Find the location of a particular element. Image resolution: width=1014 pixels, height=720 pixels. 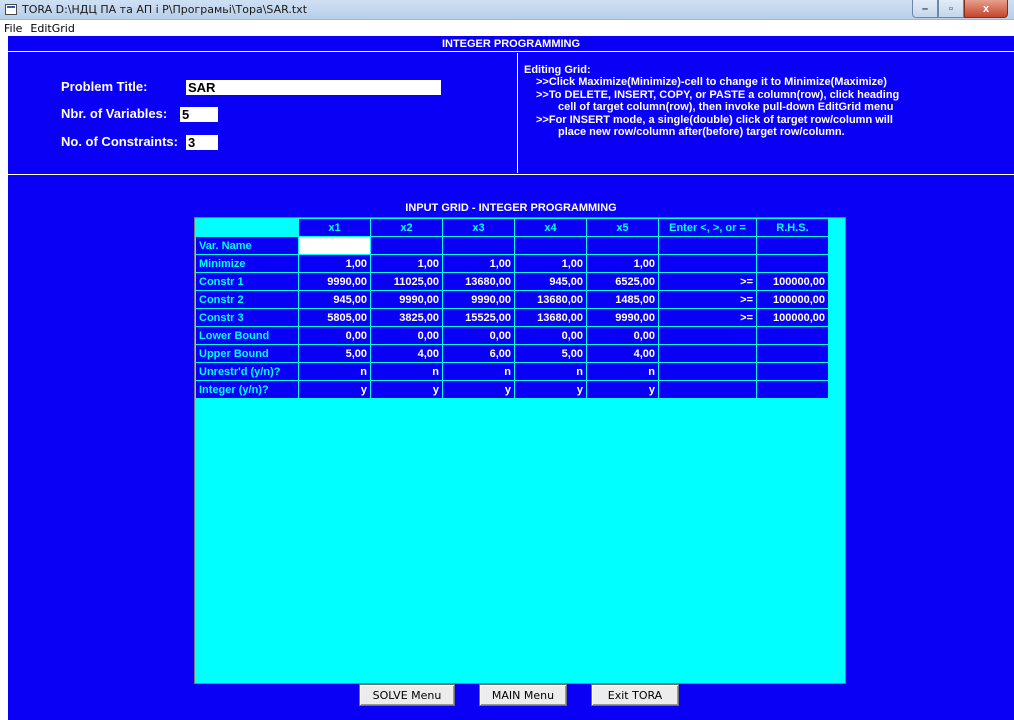

grid-cell: 1485,00 is located at coordinates (622, 299).